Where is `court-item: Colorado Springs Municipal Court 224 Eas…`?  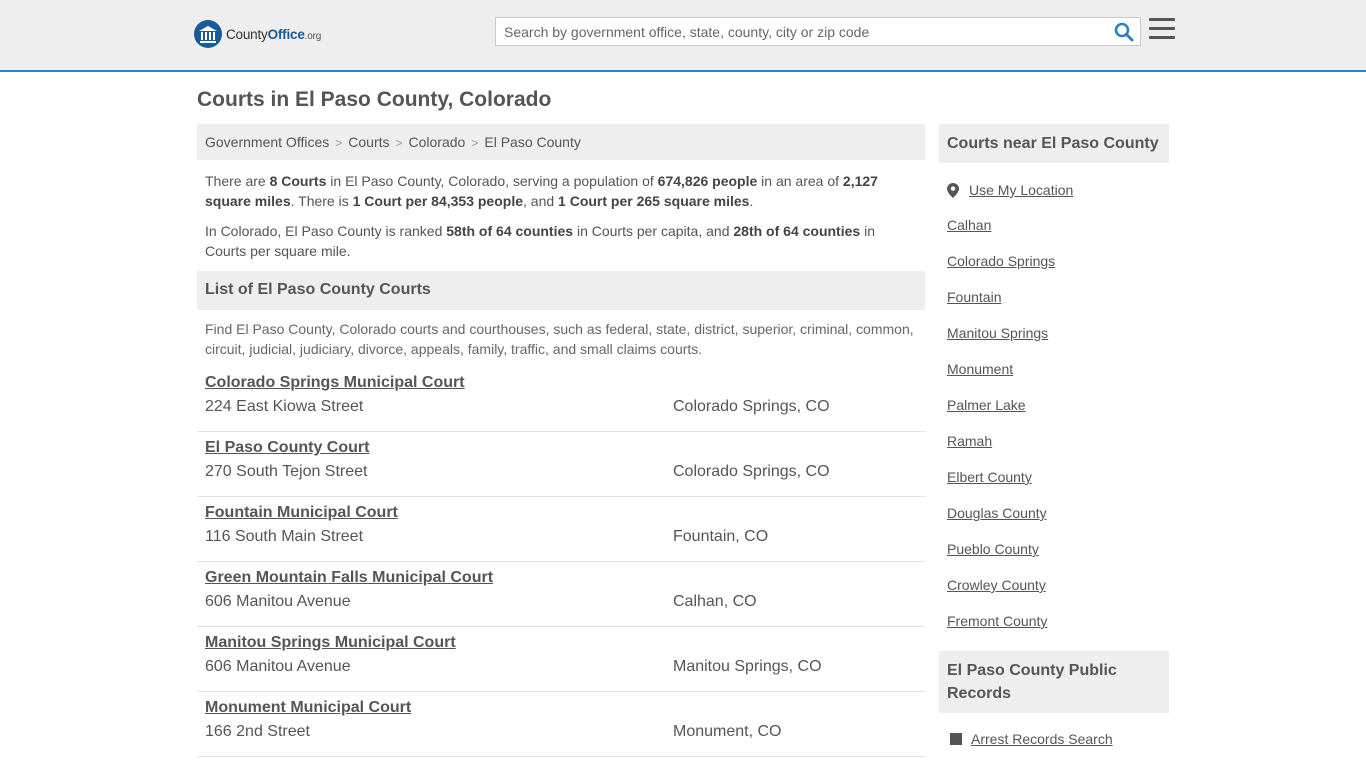
court-item: Colorado Springs Municipal Court 224 Eas… is located at coordinates (561, 399).